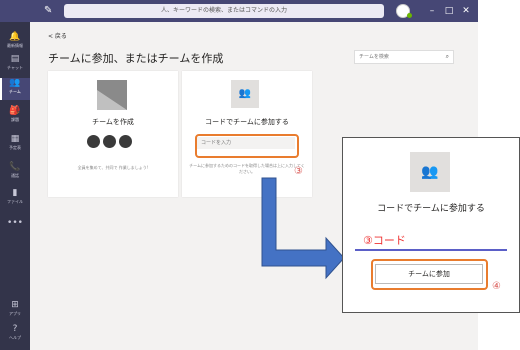 This screenshot has width=520, height=350. I want to click on teams-icon: 👥, so click(430, 172).